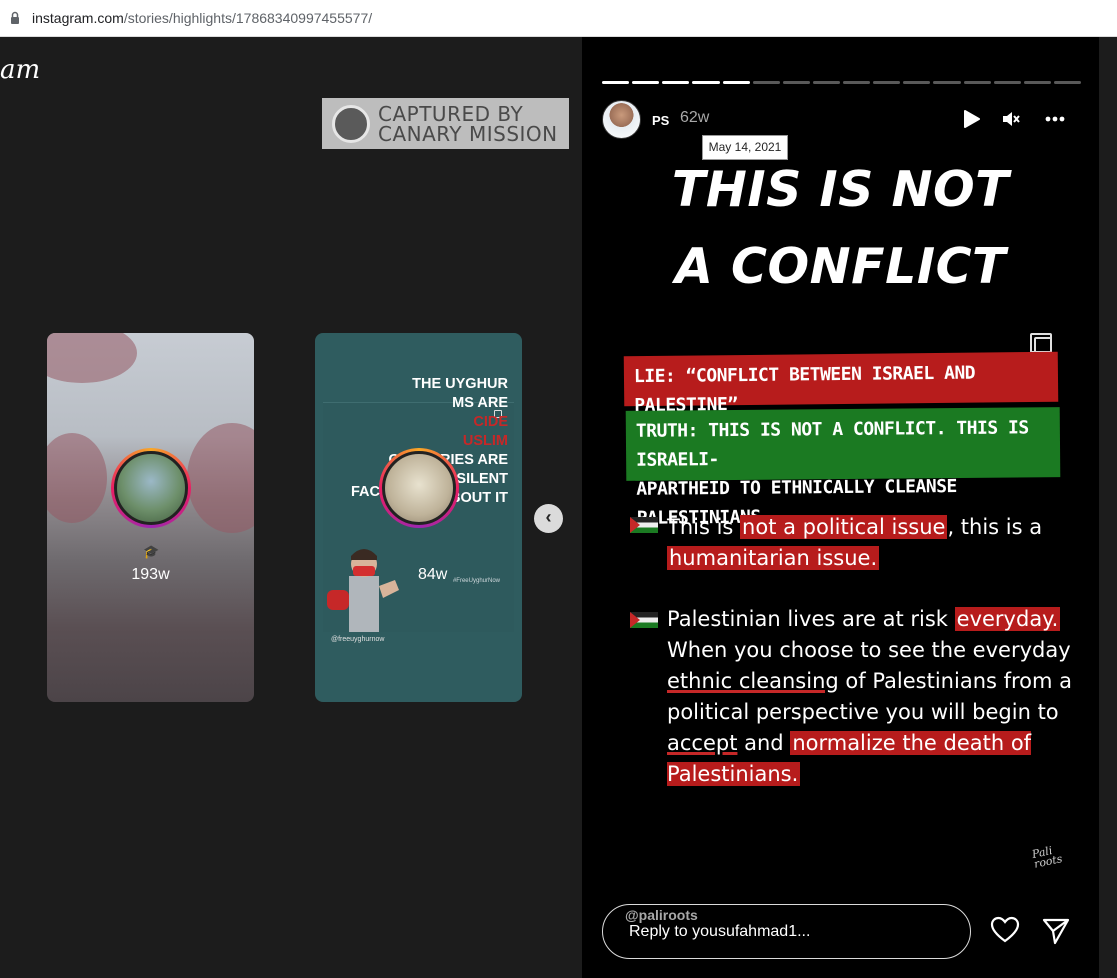  What do you see at coordinates (351, 124) in the screenshot?
I see `canary-seal-icon` at bounding box center [351, 124].